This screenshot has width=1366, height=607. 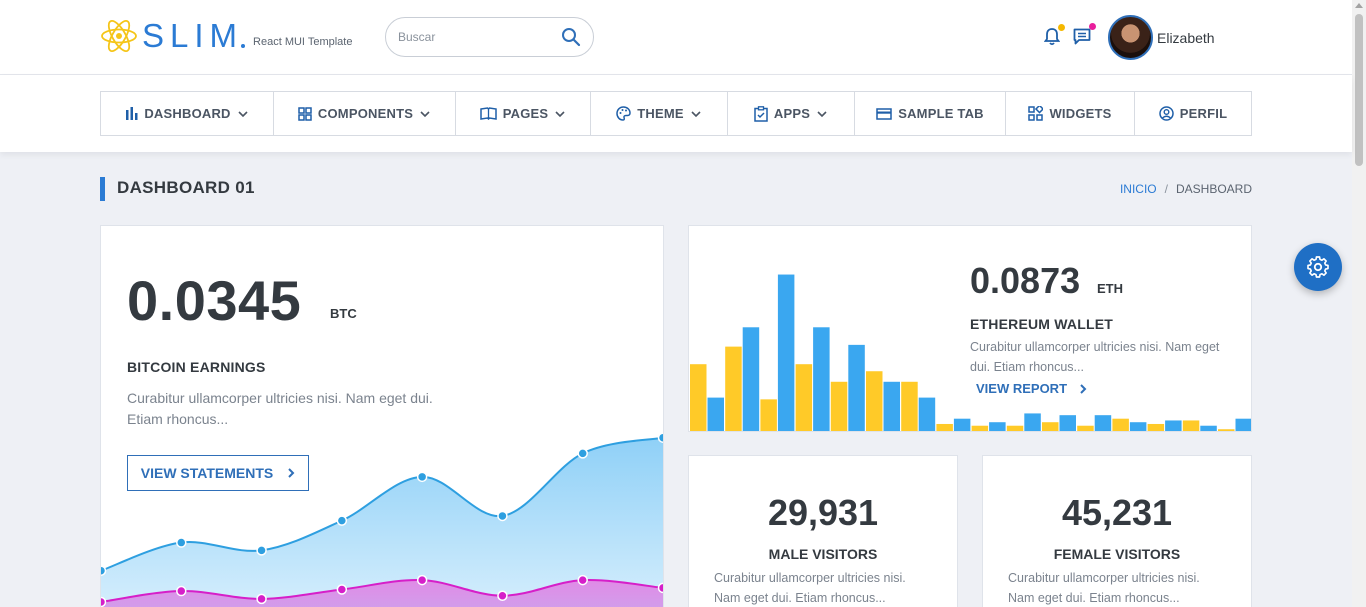 What do you see at coordinates (303, 42) in the screenshot?
I see `brand-subtitle: React MUI Template` at bounding box center [303, 42].